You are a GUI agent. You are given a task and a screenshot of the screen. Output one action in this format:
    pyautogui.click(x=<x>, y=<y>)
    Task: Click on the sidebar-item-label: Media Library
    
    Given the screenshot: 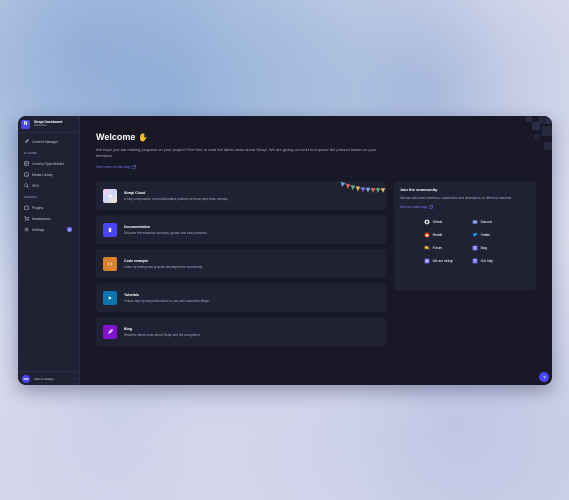 What is the action you would take?
    pyautogui.click(x=42, y=174)
    